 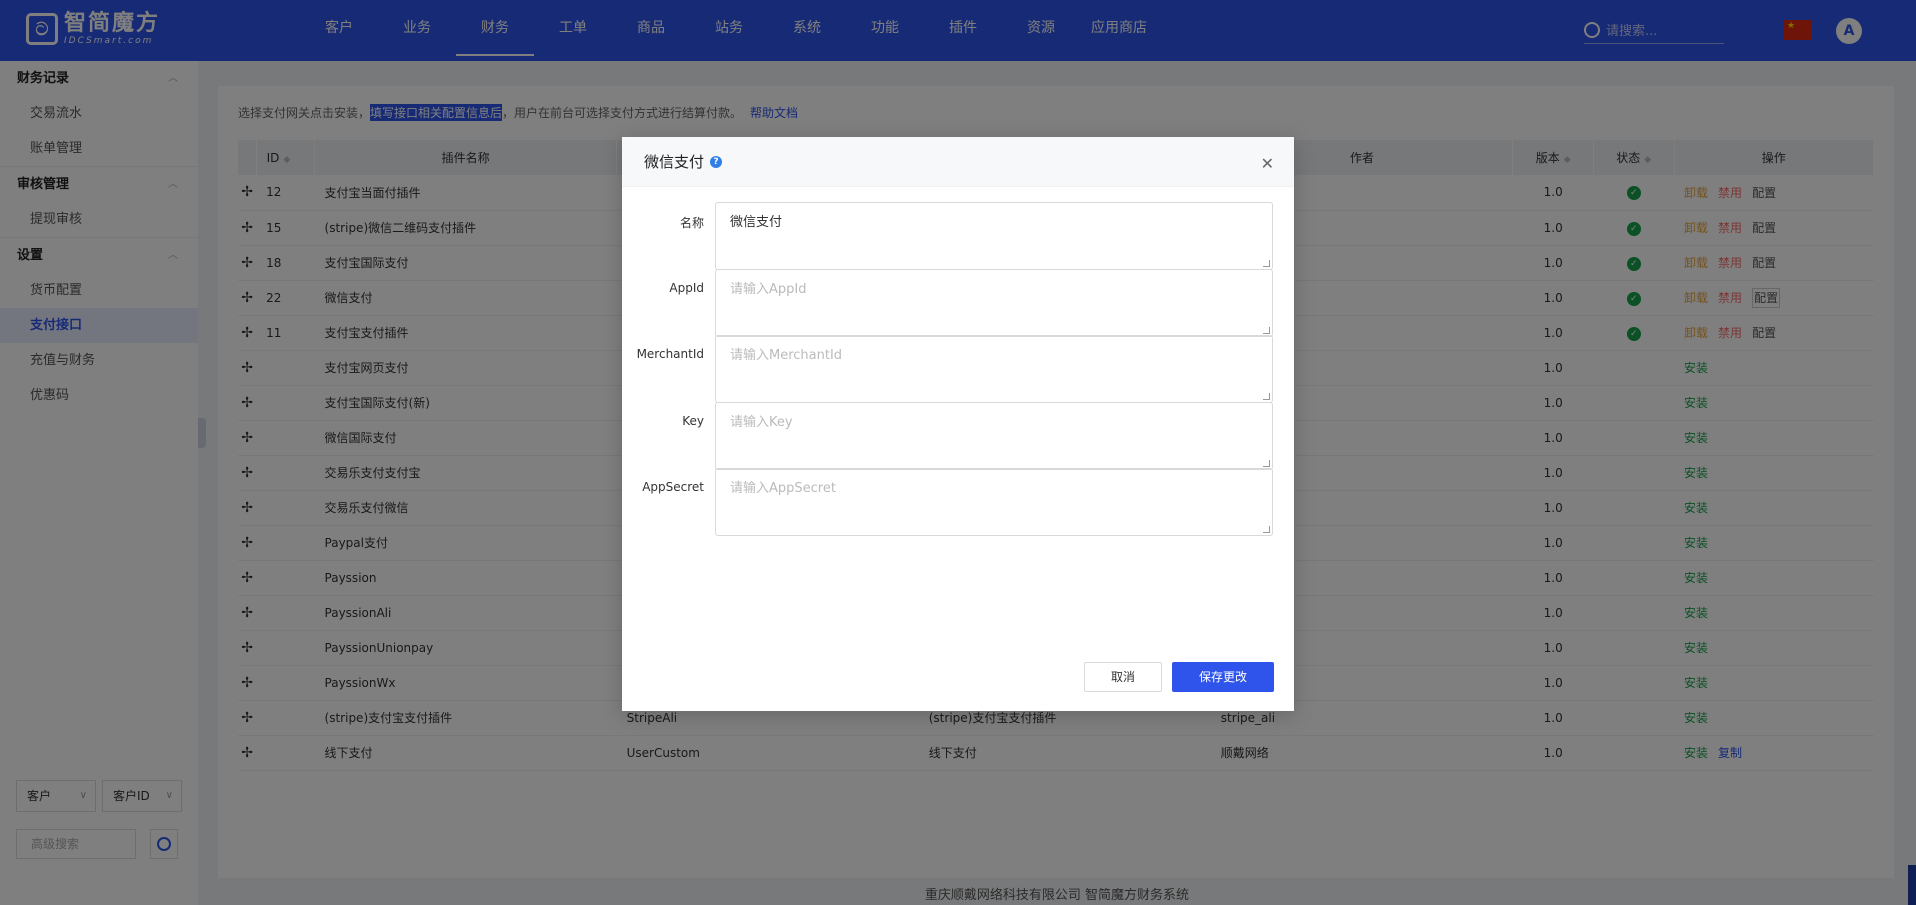 What do you see at coordinates (686, 287) in the screenshot?
I see `field-label: AppId` at bounding box center [686, 287].